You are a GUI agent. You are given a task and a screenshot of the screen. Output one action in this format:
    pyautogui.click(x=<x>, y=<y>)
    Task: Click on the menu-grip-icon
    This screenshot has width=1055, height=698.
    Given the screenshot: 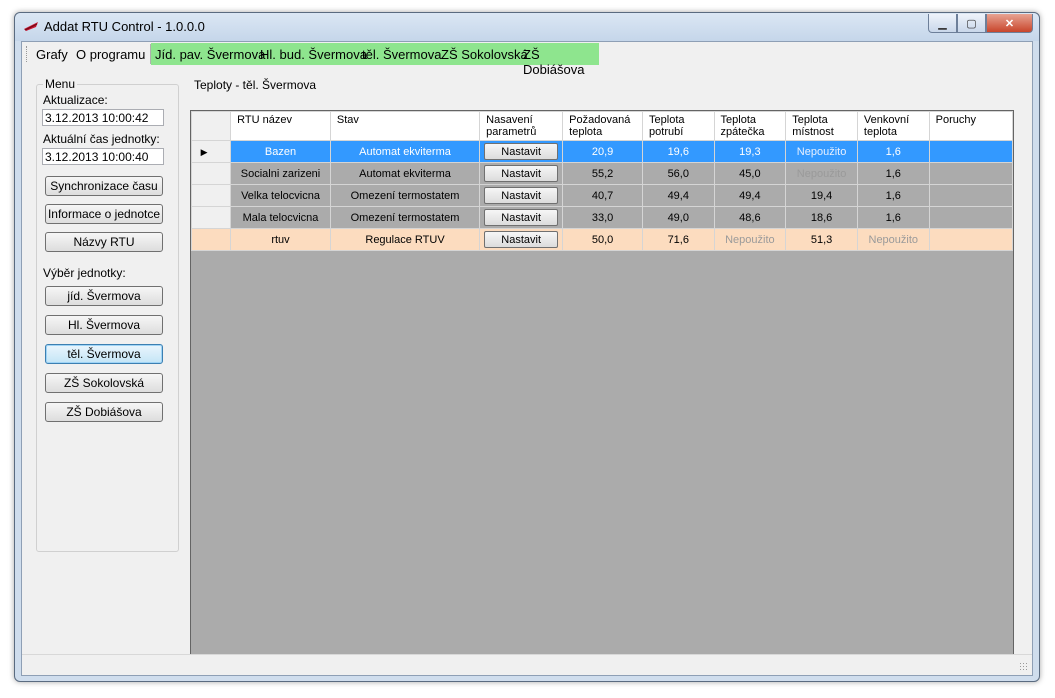 What is the action you would take?
    pyautogui.click(x=28, y=54)
    